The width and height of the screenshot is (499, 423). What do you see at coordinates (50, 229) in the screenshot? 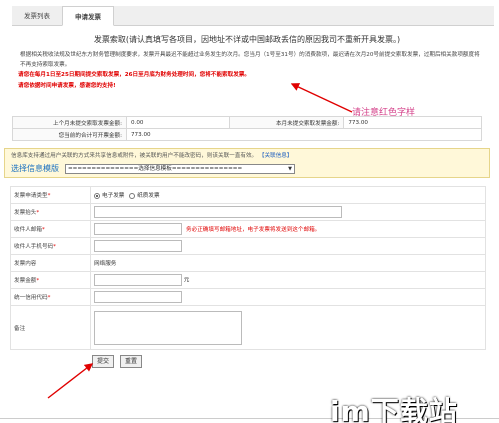
I see `email-label-cell: 收件人邮箱*` at bounding box center [50, 229].